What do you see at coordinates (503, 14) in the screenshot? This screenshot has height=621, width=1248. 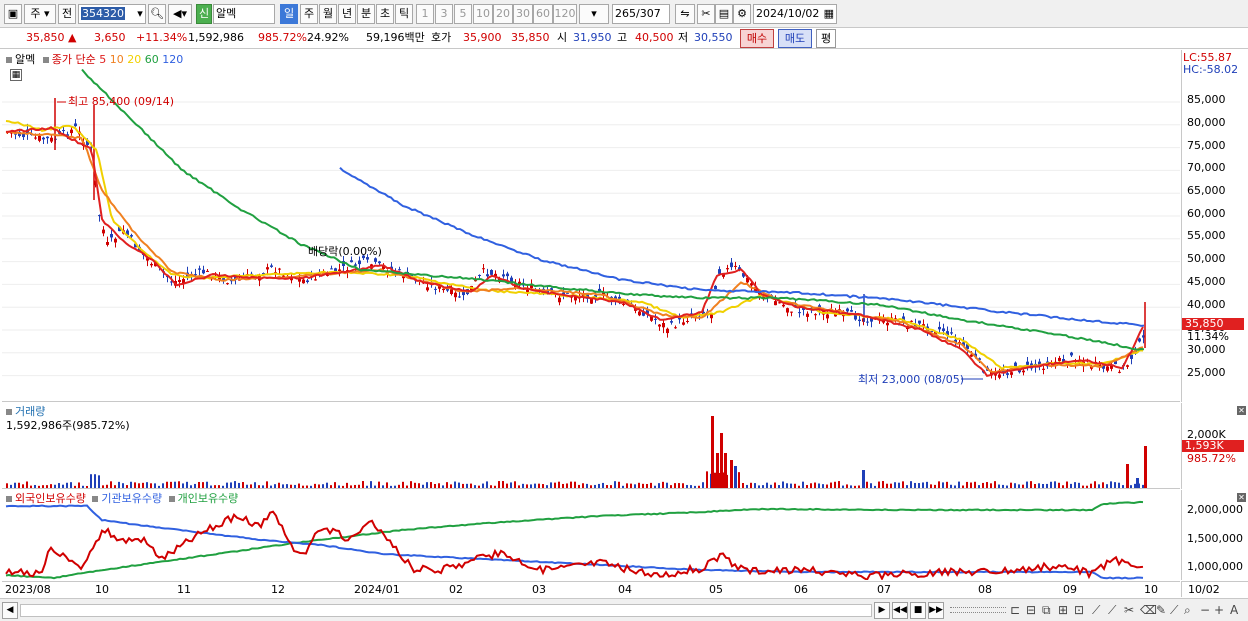 I see `interval-20-button: 20` at bounding box center [503, 14].